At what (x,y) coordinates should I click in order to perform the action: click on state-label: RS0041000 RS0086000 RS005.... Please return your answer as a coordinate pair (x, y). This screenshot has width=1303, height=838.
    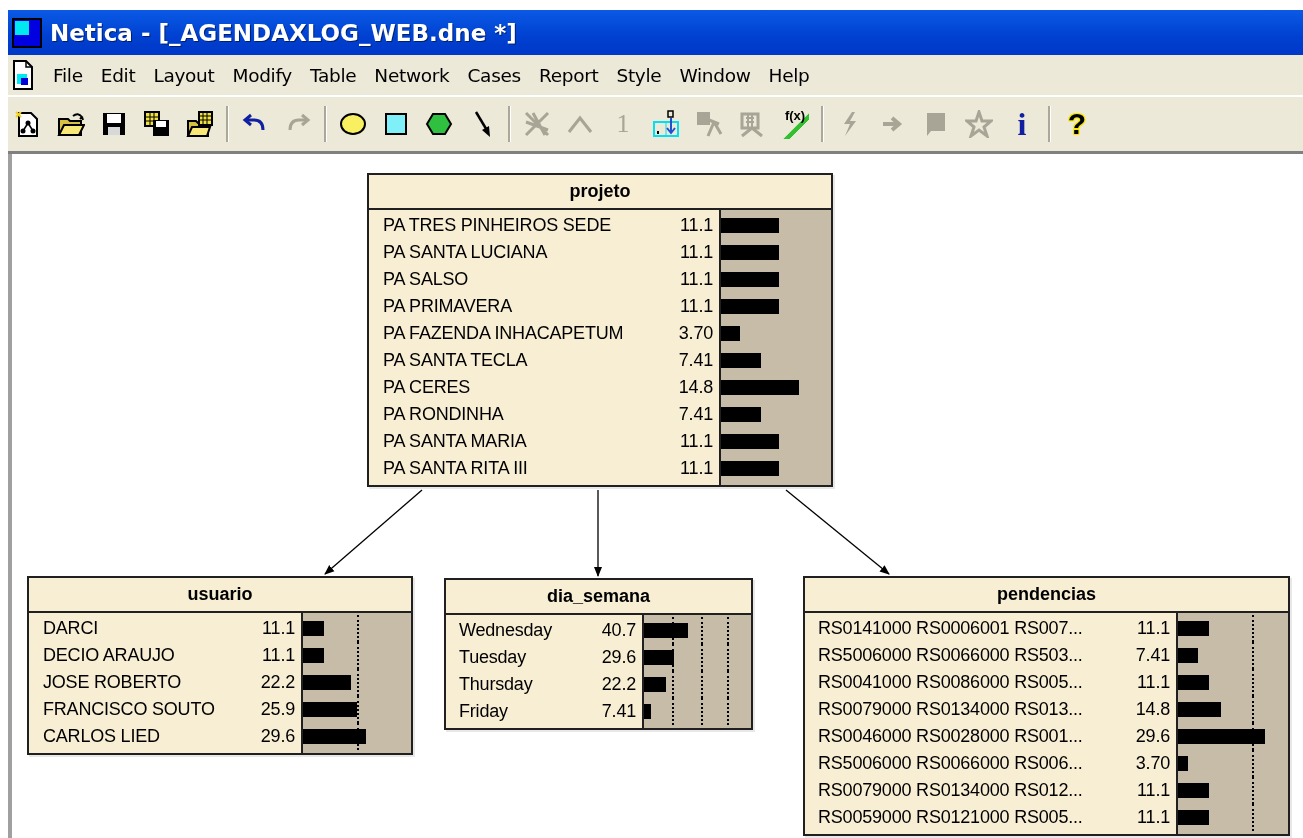
    Looking at the image, I should click on (950, 682).